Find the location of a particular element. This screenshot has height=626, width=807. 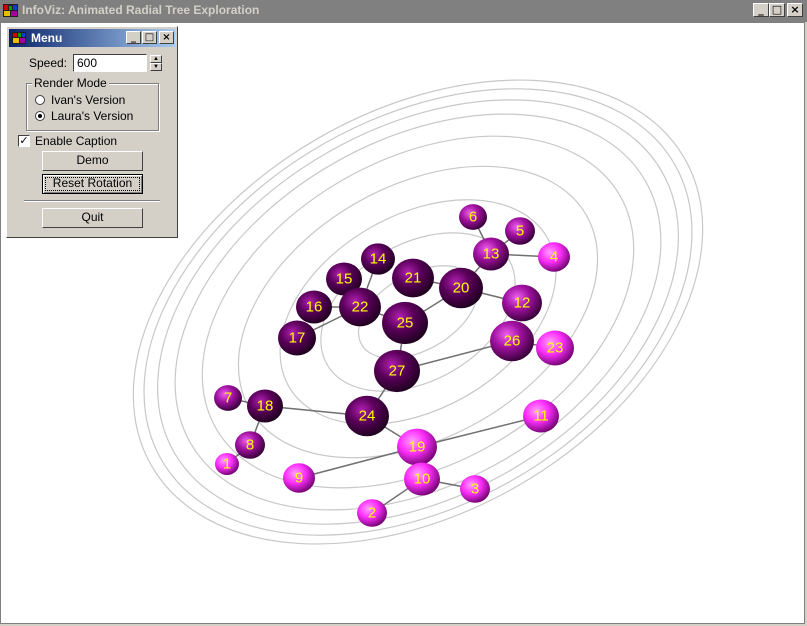

tree-node-17: 17 is located at coordinates (297, 338).